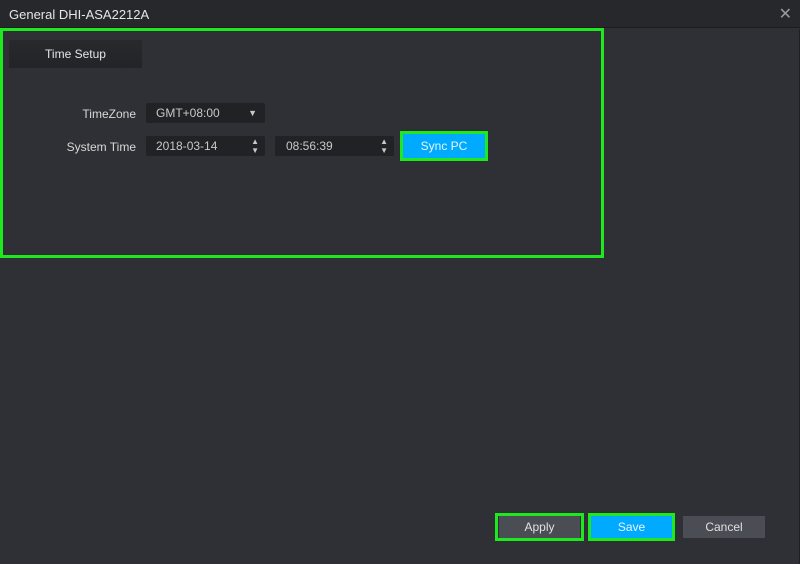  I want to click on time-value: 08:56:39, so click(309, 146).